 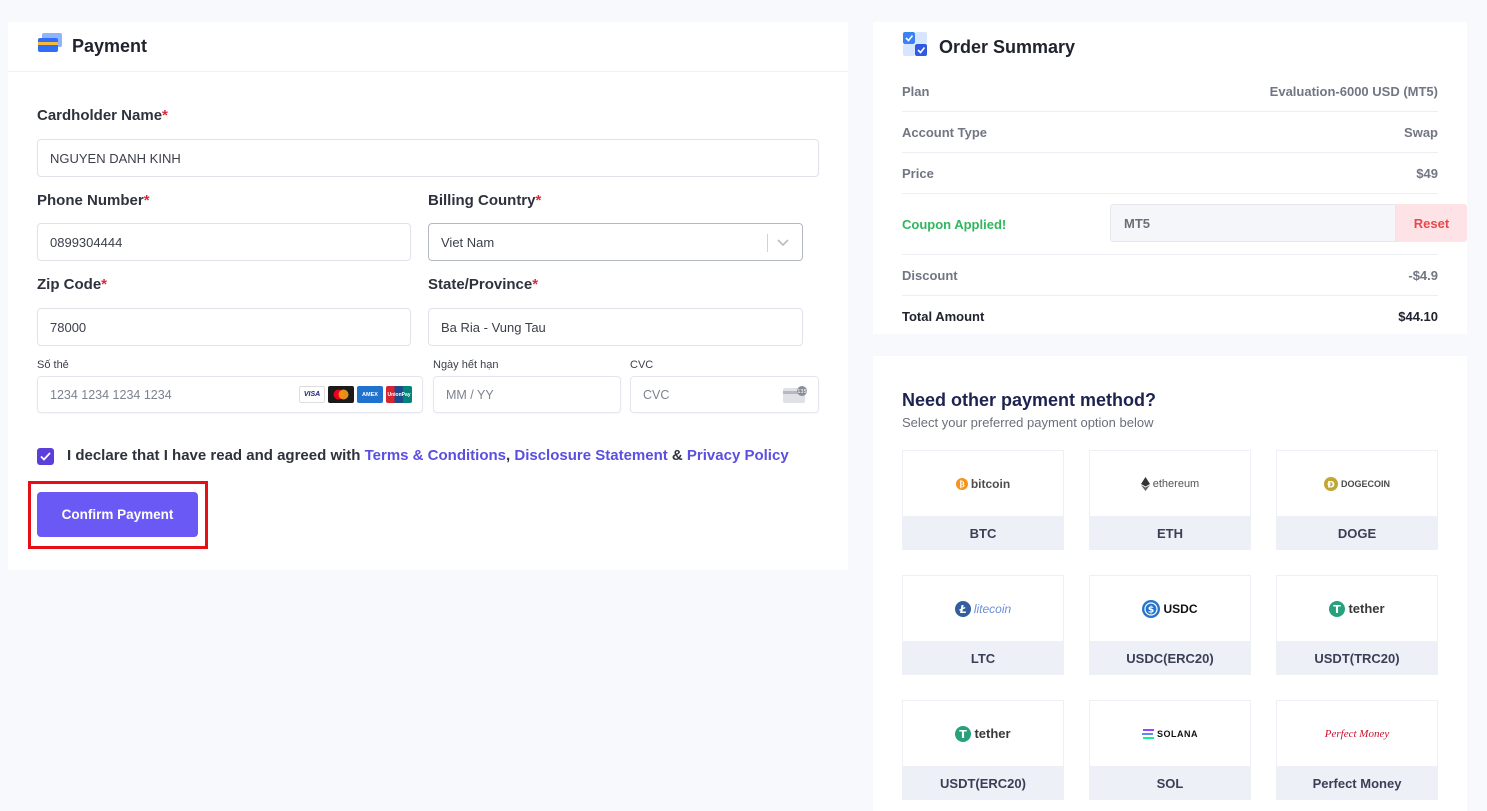 I want to click on visa-icon: VISA, so click(x=312, y=394).